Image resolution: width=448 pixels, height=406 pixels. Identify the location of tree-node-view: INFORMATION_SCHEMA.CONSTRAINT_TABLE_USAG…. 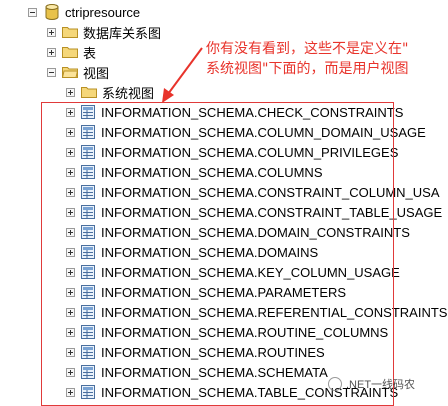
(254, 212).